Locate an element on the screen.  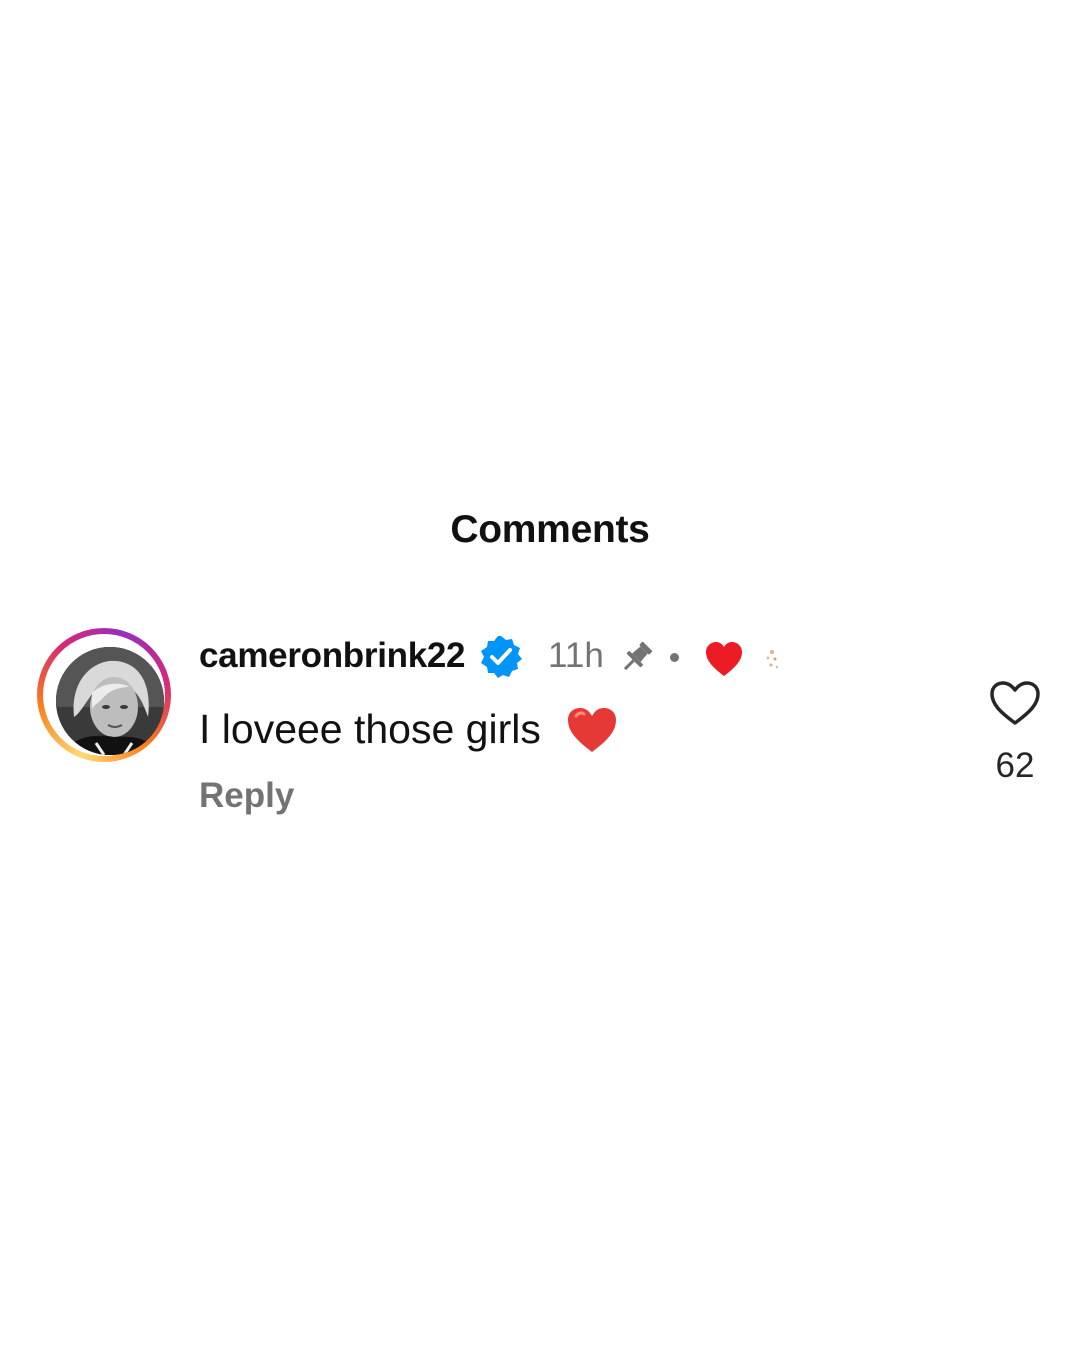
avatar is located at coordinates (110, 701).